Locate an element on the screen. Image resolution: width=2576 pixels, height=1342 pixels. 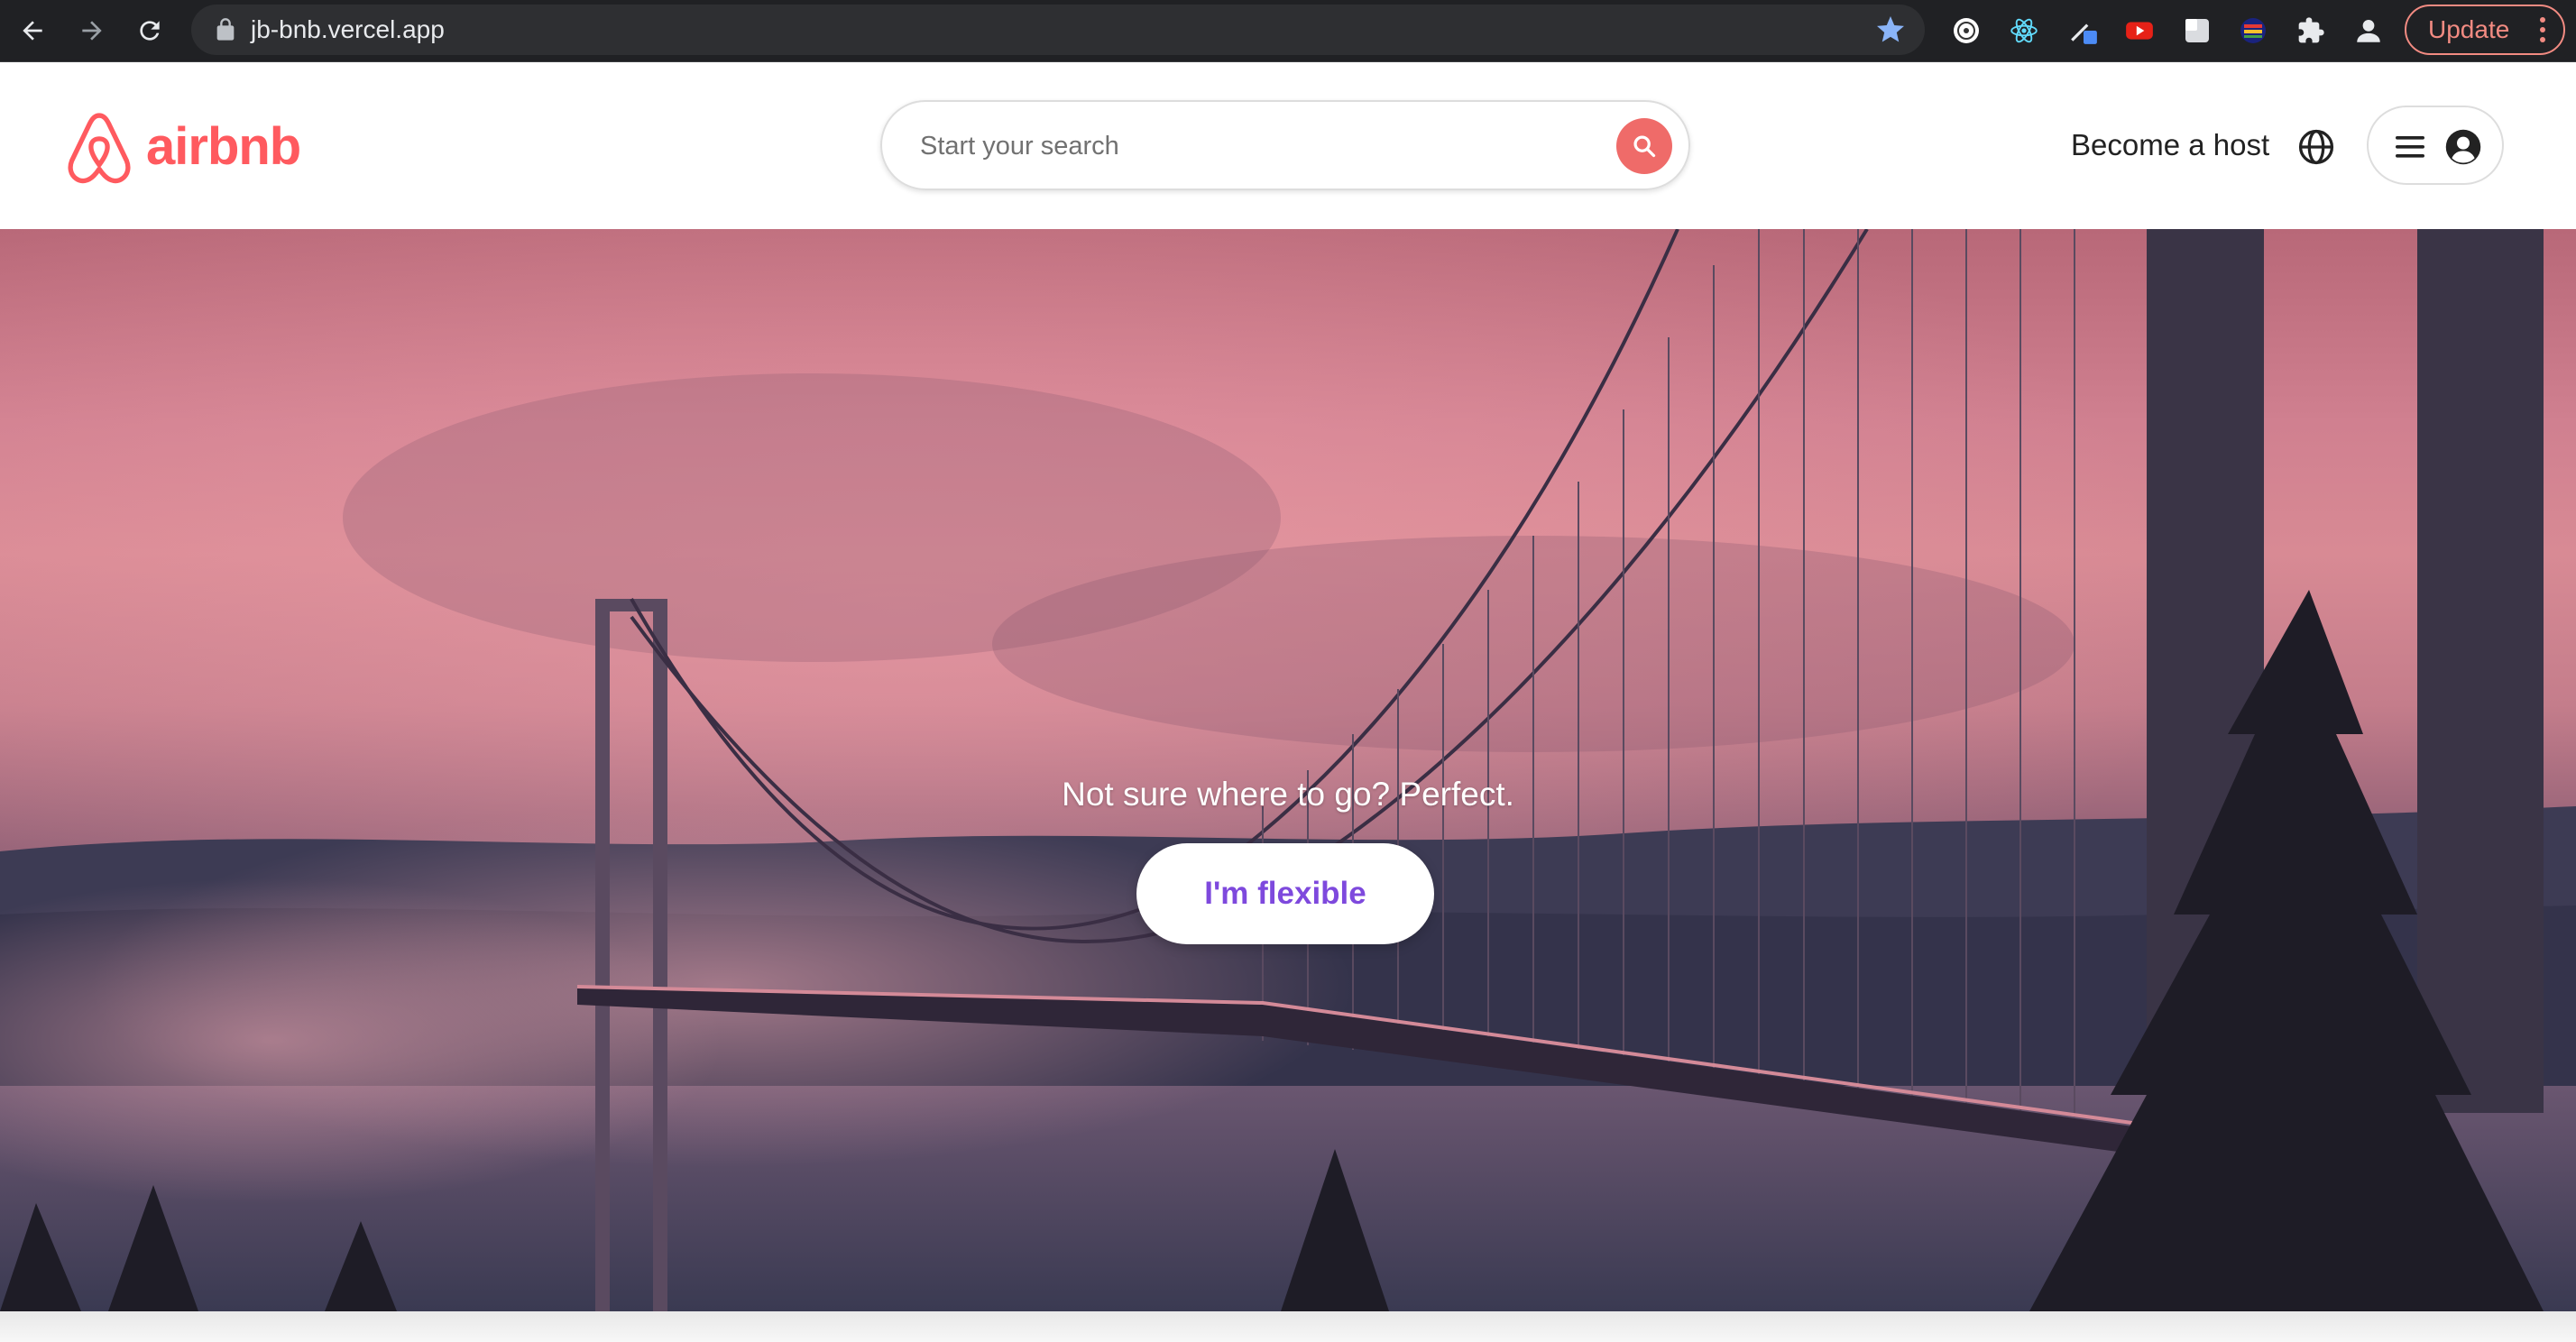
address-bar: jb-bnb.vercel.app is located at coordinates (1058, 30).